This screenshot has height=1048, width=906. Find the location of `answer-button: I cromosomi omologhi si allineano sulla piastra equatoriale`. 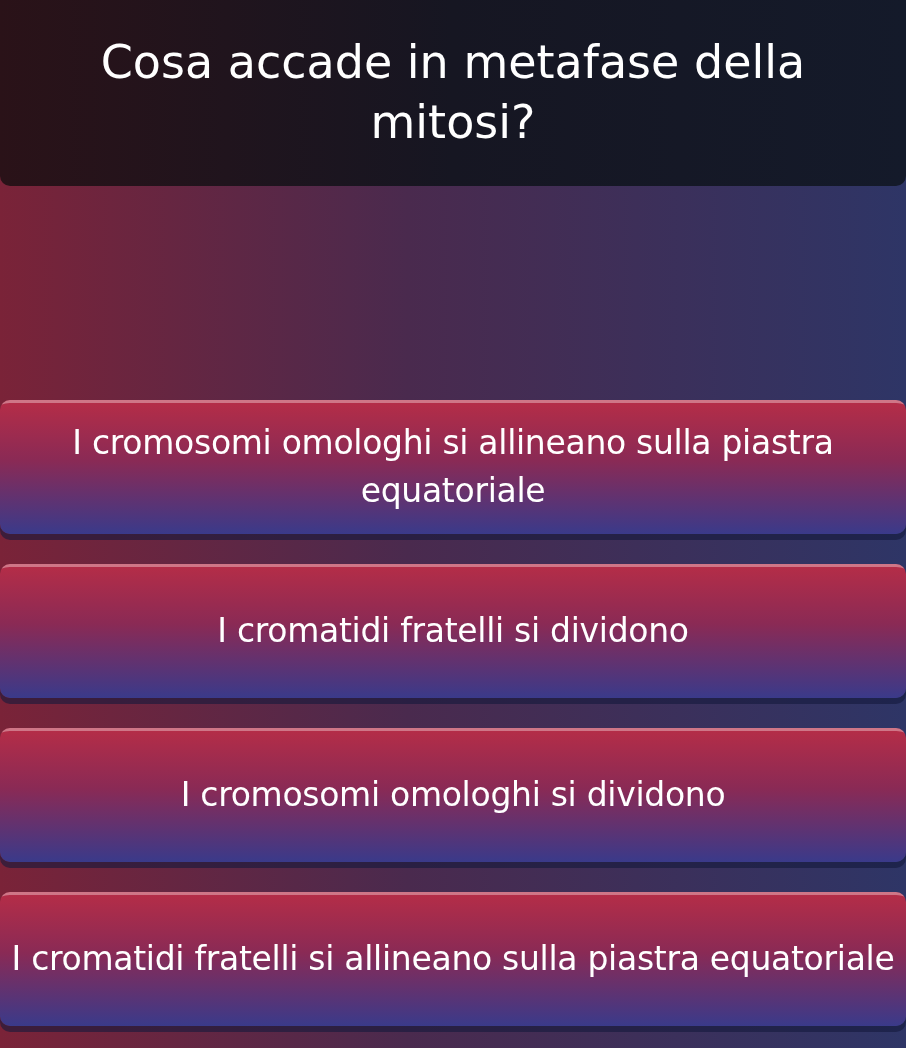

answer-button: I cromosomi omologhi si allineano sulla piastra equatoriale is located at coordinates (453, 467).